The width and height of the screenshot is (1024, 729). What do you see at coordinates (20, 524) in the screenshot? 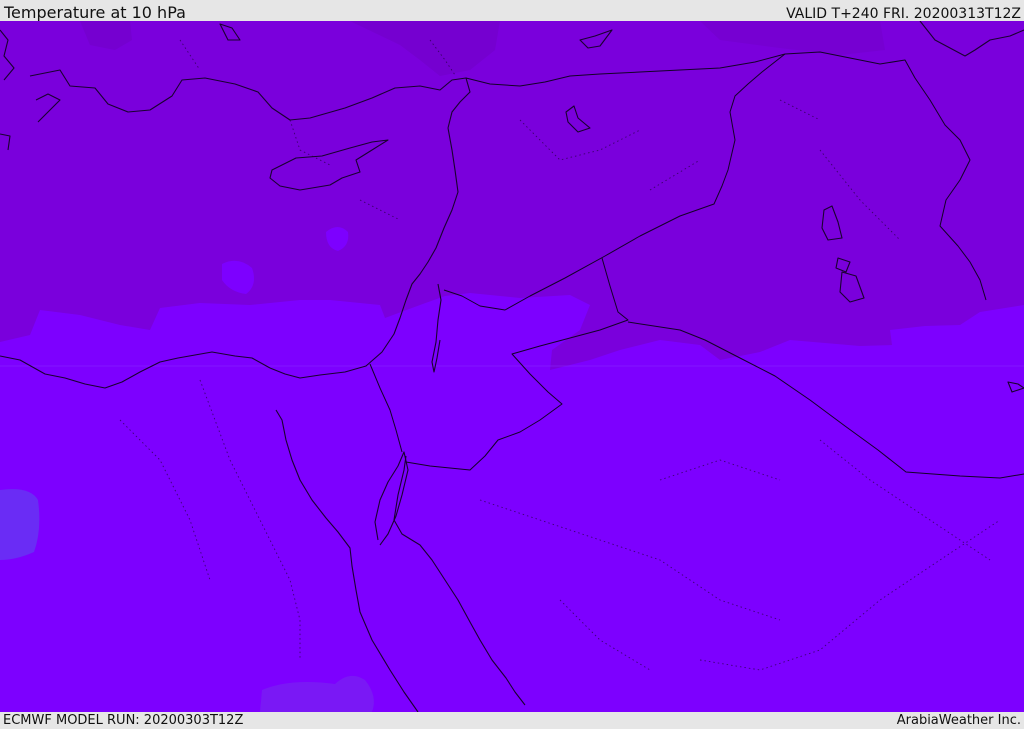
I see `cool-patch-west` at bounding box center [20, 524].